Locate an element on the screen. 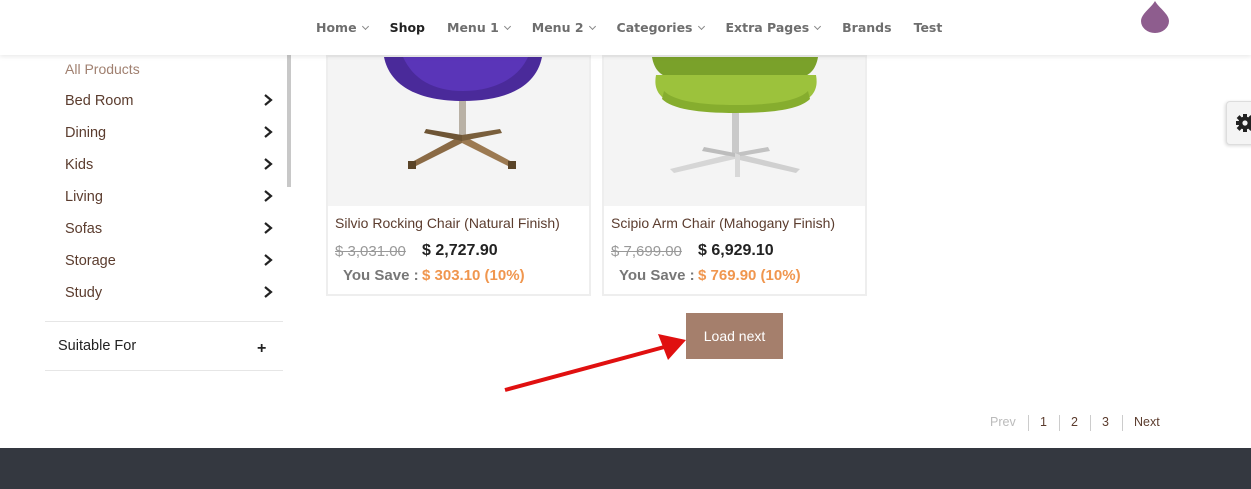 This screenshot has width=1251, height=489. product-price: $ 2,727.90 is located at coordinates (460, 250).